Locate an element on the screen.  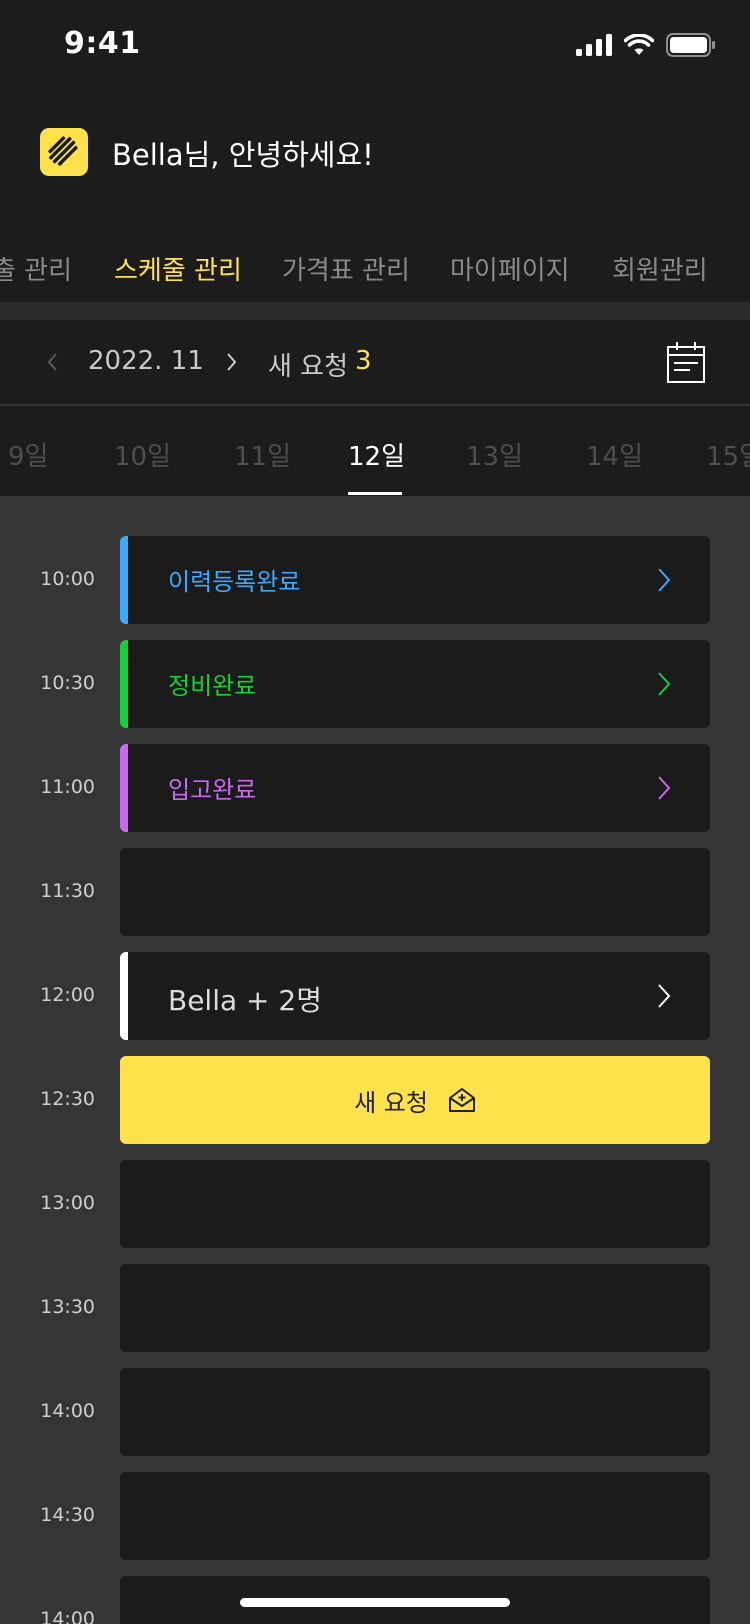
nav-tabs: 출 관리 스케줄 관리 가격표 관리 마이페이지 회원관리 is located at coordinates (375, 268).